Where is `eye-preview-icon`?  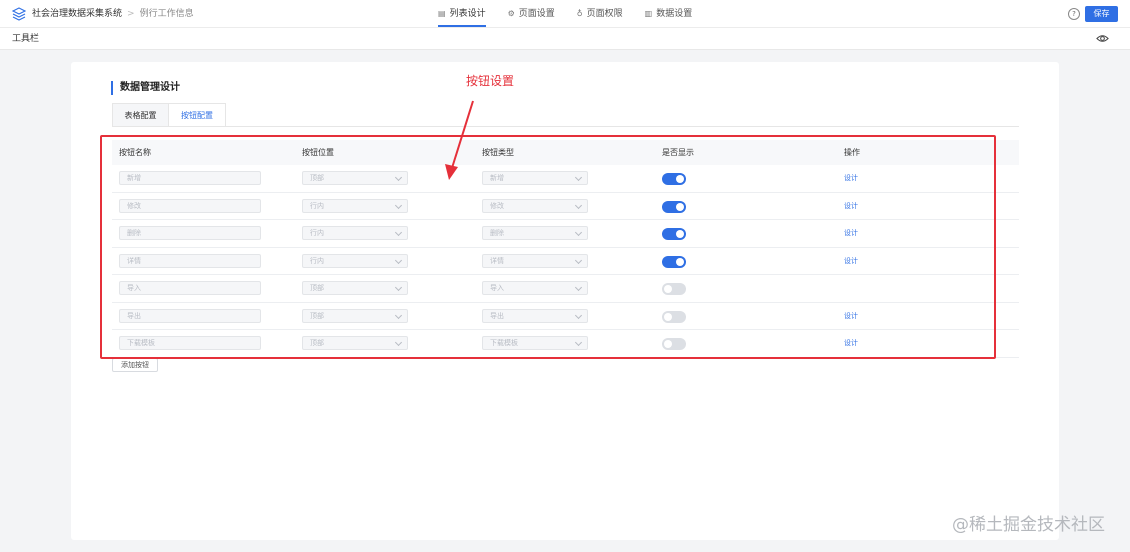 eye-preview-icon is located at coordinates (1102, 38).